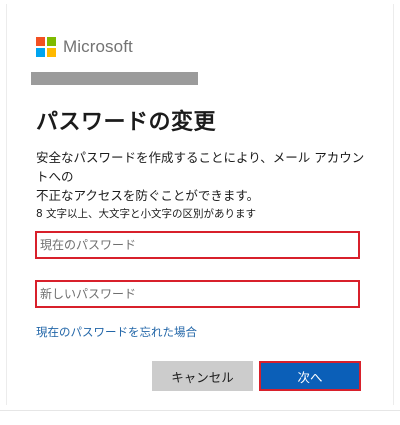 The image size is (400, 425). Describe the element at coordinates (200, 167) in the screenshot. I see `description-line-1: 安全なパスワードを作成することにより、メール アカウントへの` at that location.